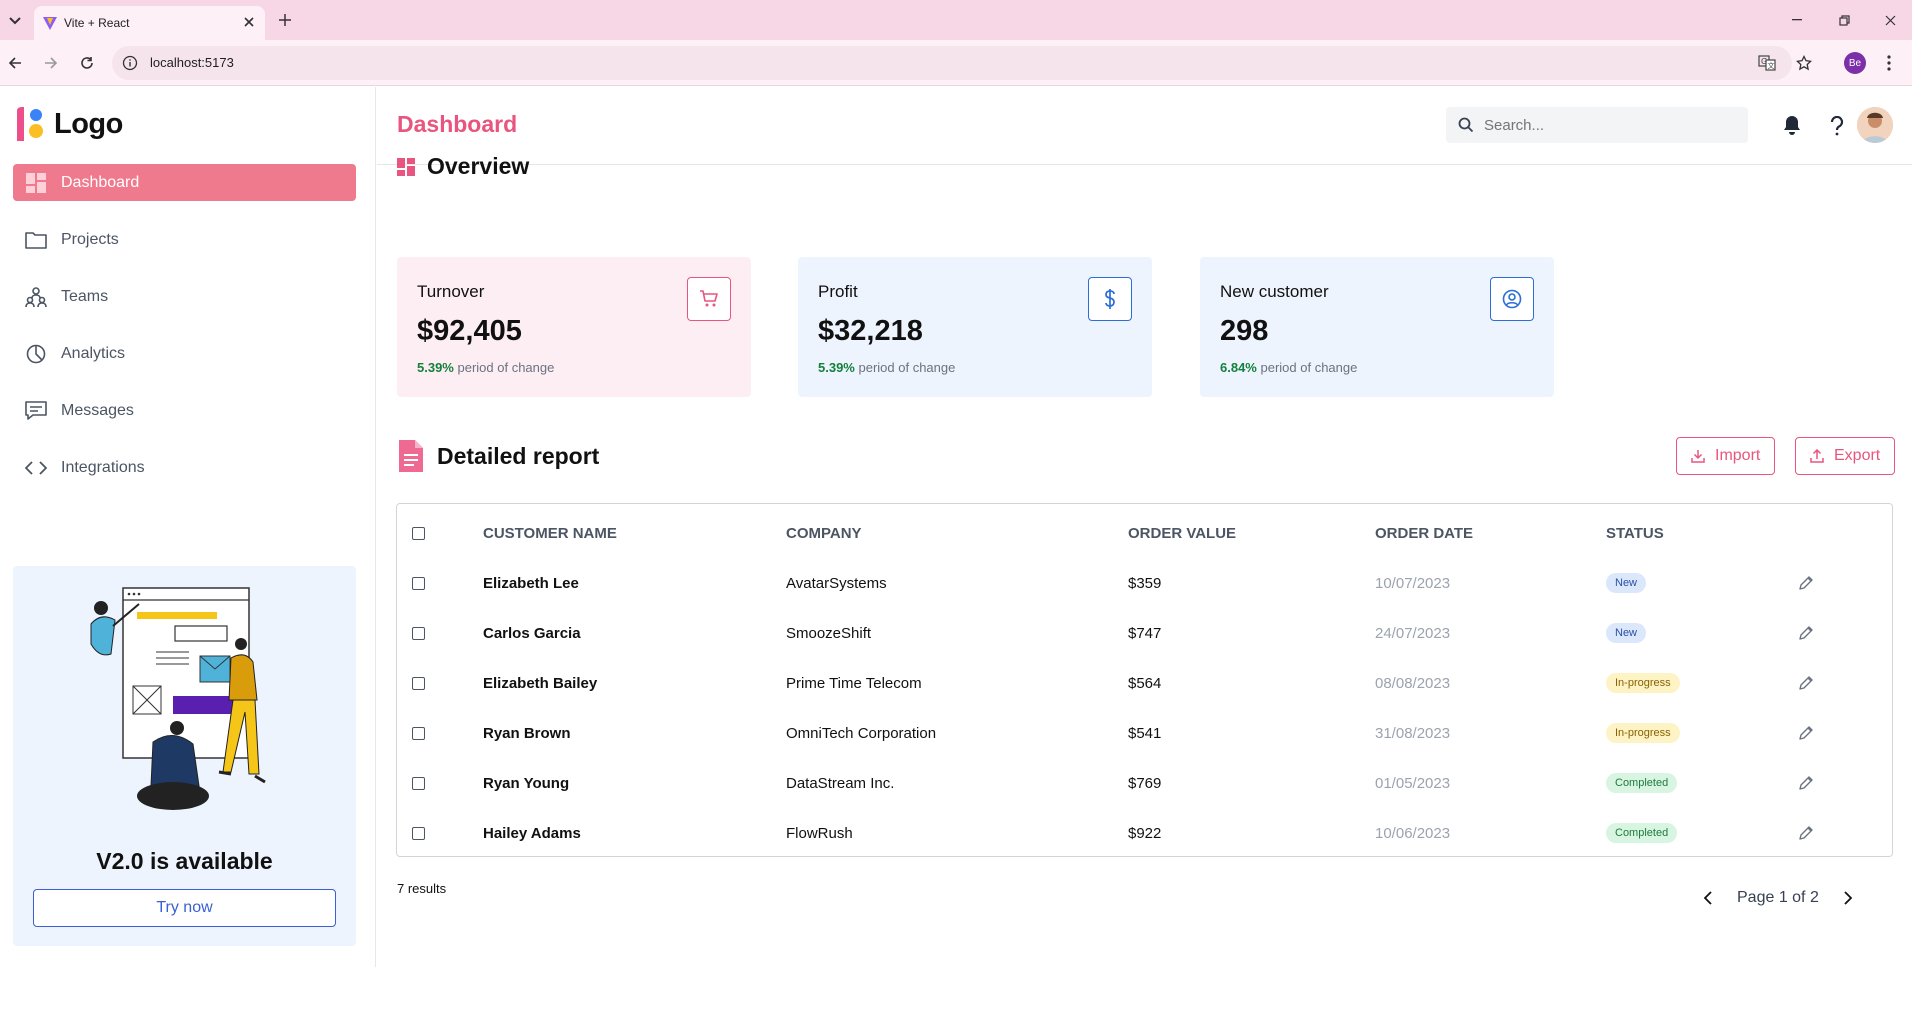 The image size is (1912, 1033). I want to click on order-date: 01/05/2023, so click(1413, 783).